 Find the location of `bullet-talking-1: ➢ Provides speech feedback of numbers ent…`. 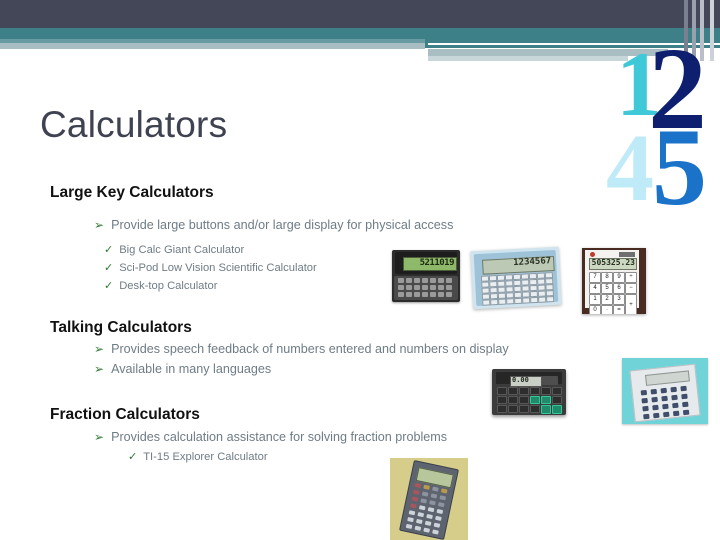

bullet-talking-1: ➢ Provides speech feedback of numbers ent… is located at coordinates (301, 349).